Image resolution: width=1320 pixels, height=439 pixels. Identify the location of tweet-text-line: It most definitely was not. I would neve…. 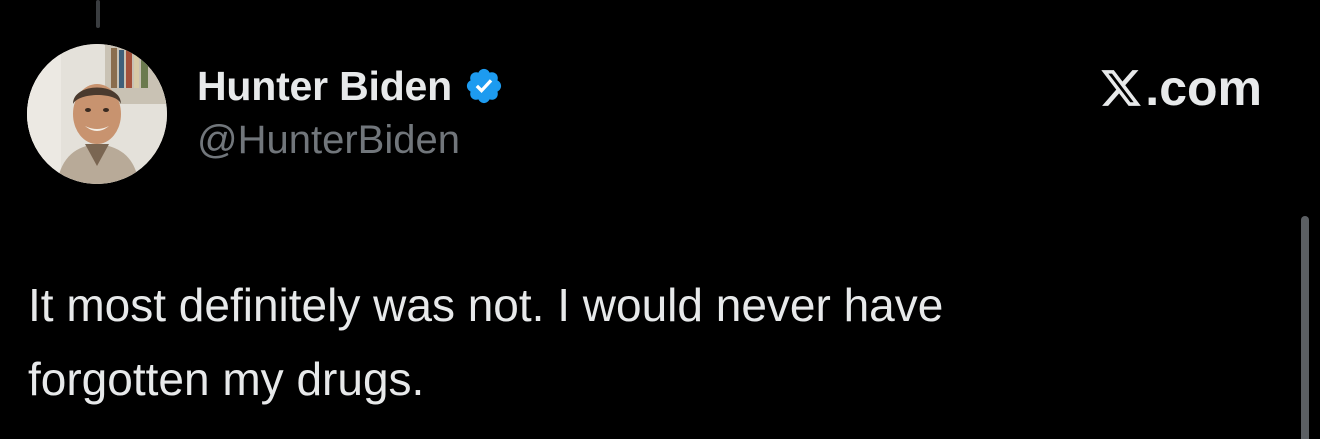
(486, 305).